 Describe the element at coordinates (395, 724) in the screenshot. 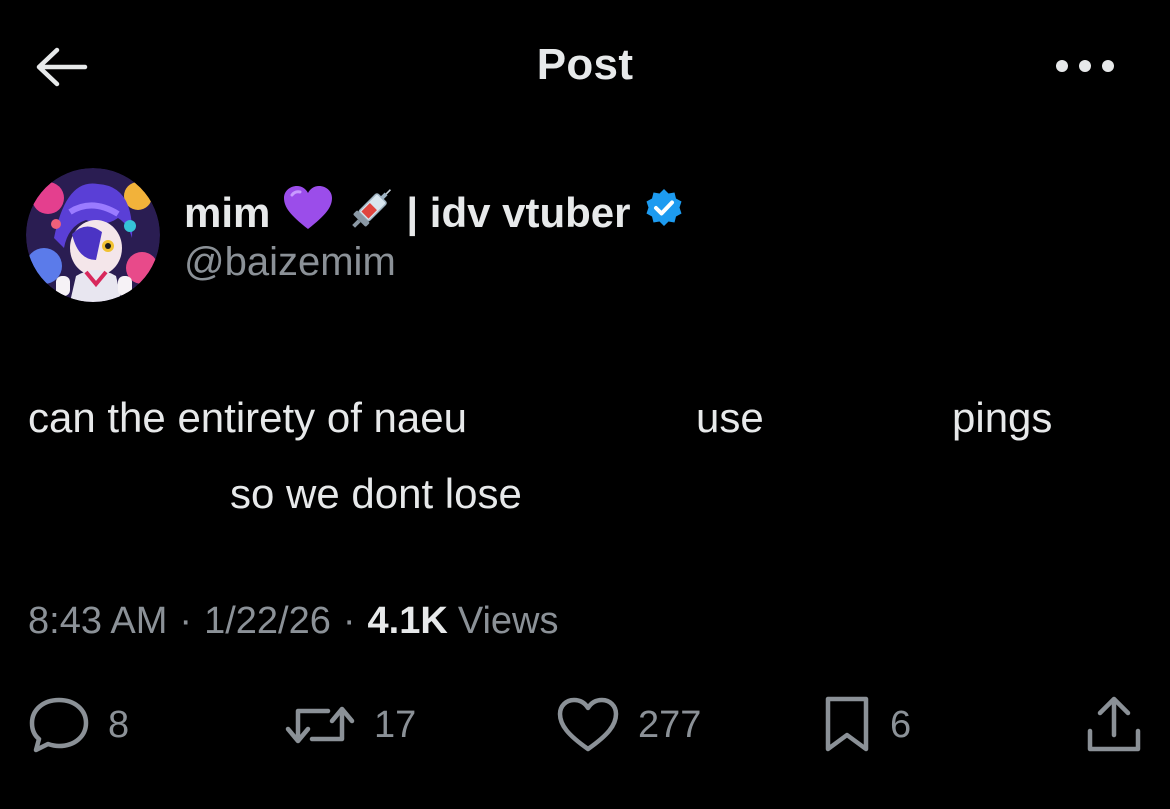

I see `repost-count: 17` at that location.